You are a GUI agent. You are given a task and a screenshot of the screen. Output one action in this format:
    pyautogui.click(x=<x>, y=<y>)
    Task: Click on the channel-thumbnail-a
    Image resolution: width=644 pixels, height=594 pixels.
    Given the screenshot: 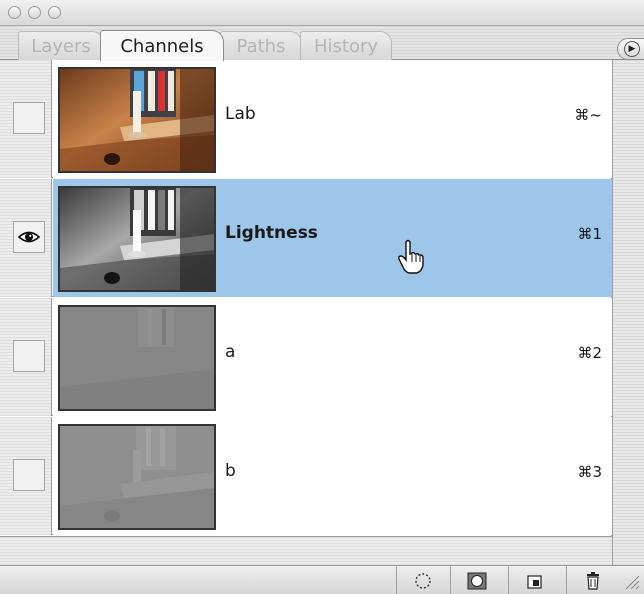 What is the action you would take?
    pyautogui.click(x=137, y=358)
    